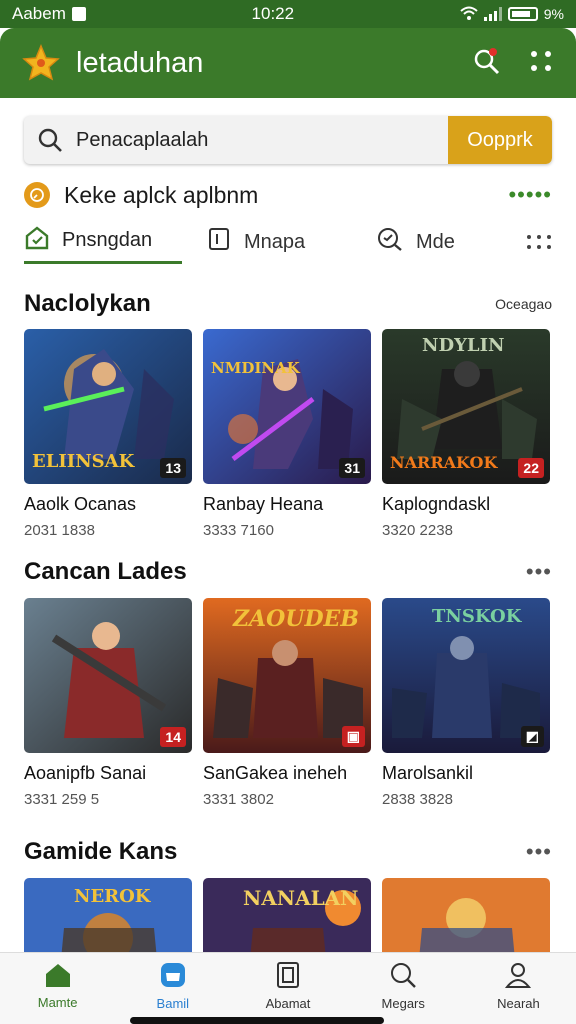 This screenshot has height=1024, width=576. I want to click on tab-pnsngdan: Pnsngdan, so click(115, 242).